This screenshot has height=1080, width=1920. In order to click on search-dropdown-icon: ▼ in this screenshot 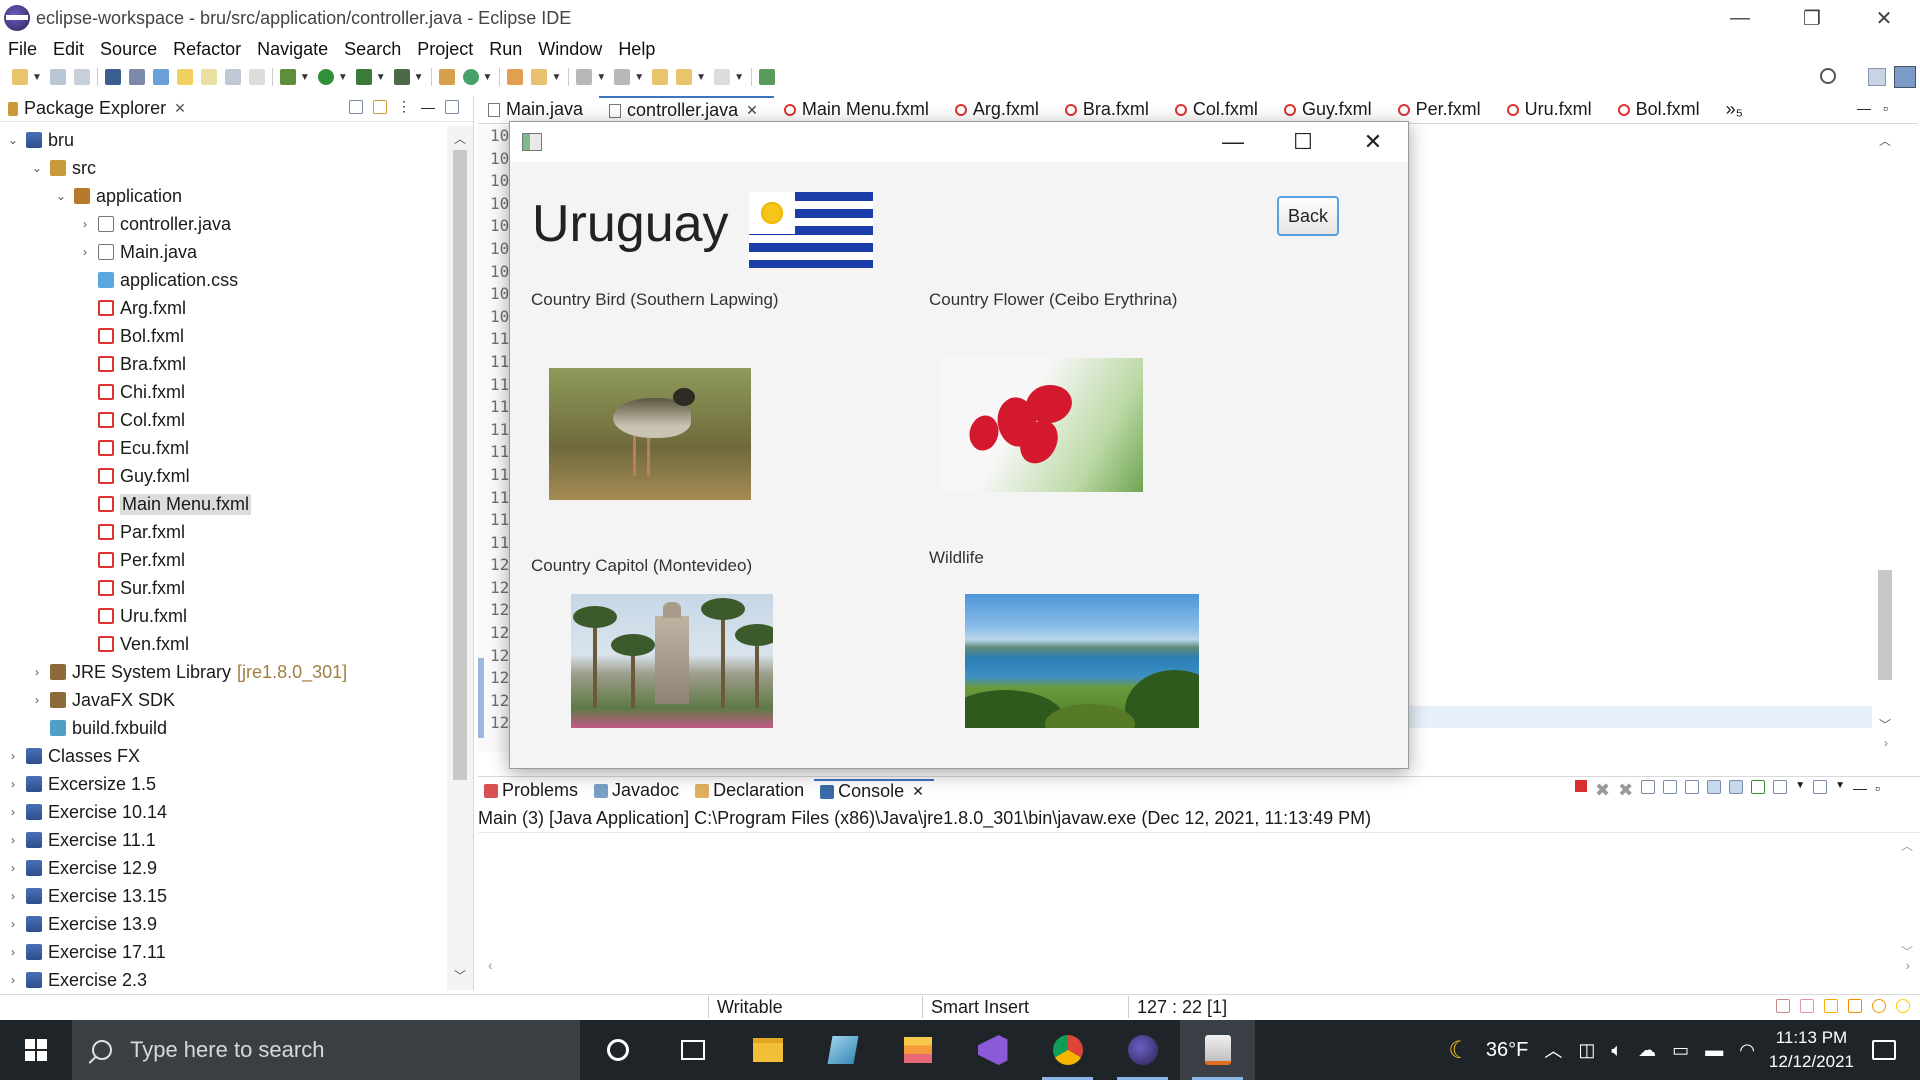, I will do `click(556, 77)`.